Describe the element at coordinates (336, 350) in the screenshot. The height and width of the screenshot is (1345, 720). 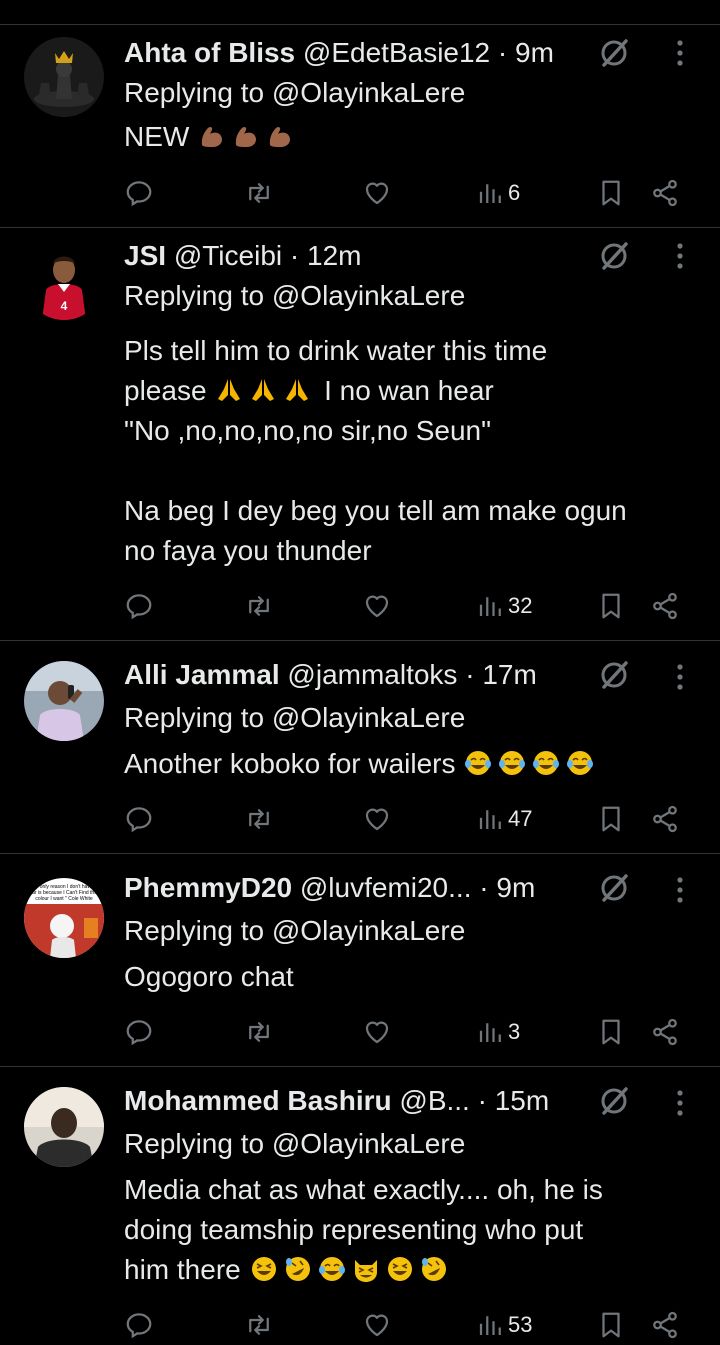
I see `reply-text-line: Pls tell him to drink water this time` at that location.